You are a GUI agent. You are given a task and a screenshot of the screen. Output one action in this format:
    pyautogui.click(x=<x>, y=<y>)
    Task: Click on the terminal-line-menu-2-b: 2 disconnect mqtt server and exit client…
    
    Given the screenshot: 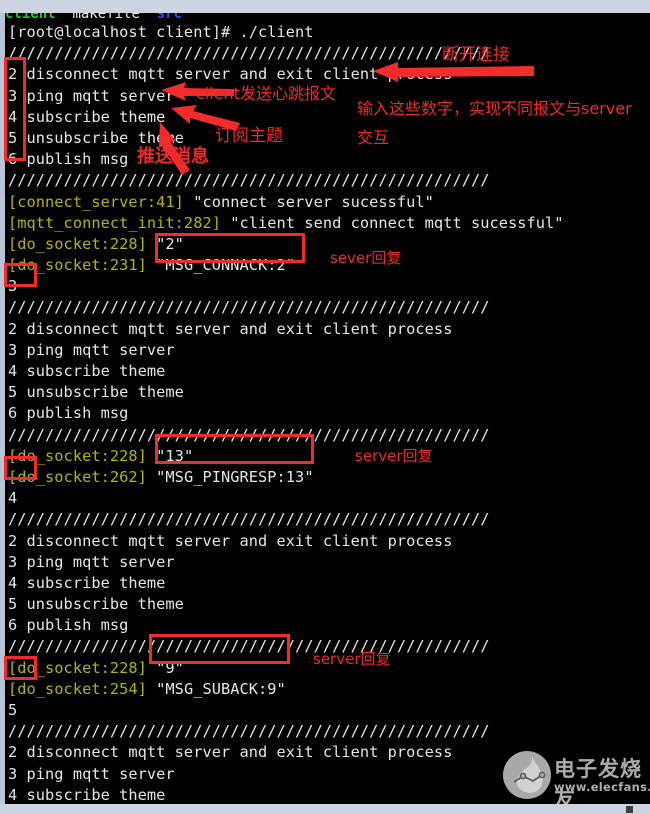 What is the action you would take?
    pyautogui.click(x=230, y=328)
    